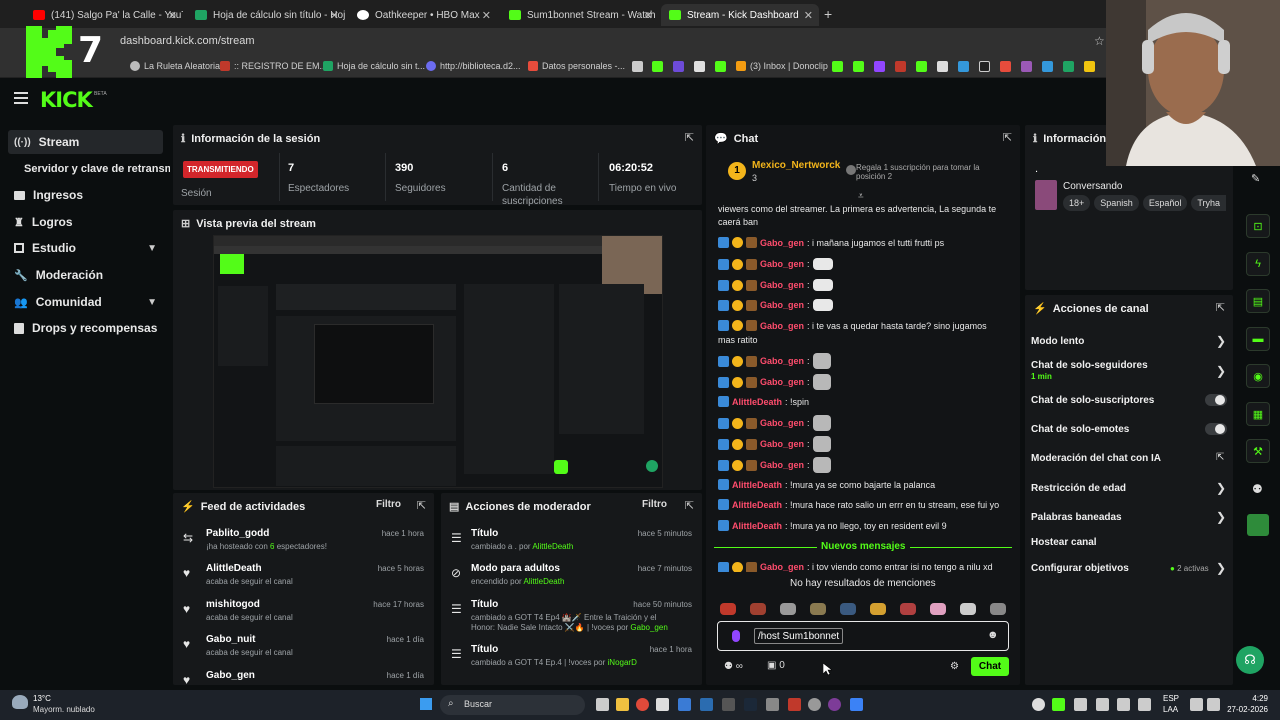  What do you see at coordinates (993, 635) in the screenshot?
I see `emoji-icon: ☻` at bounding box center [993, 635].